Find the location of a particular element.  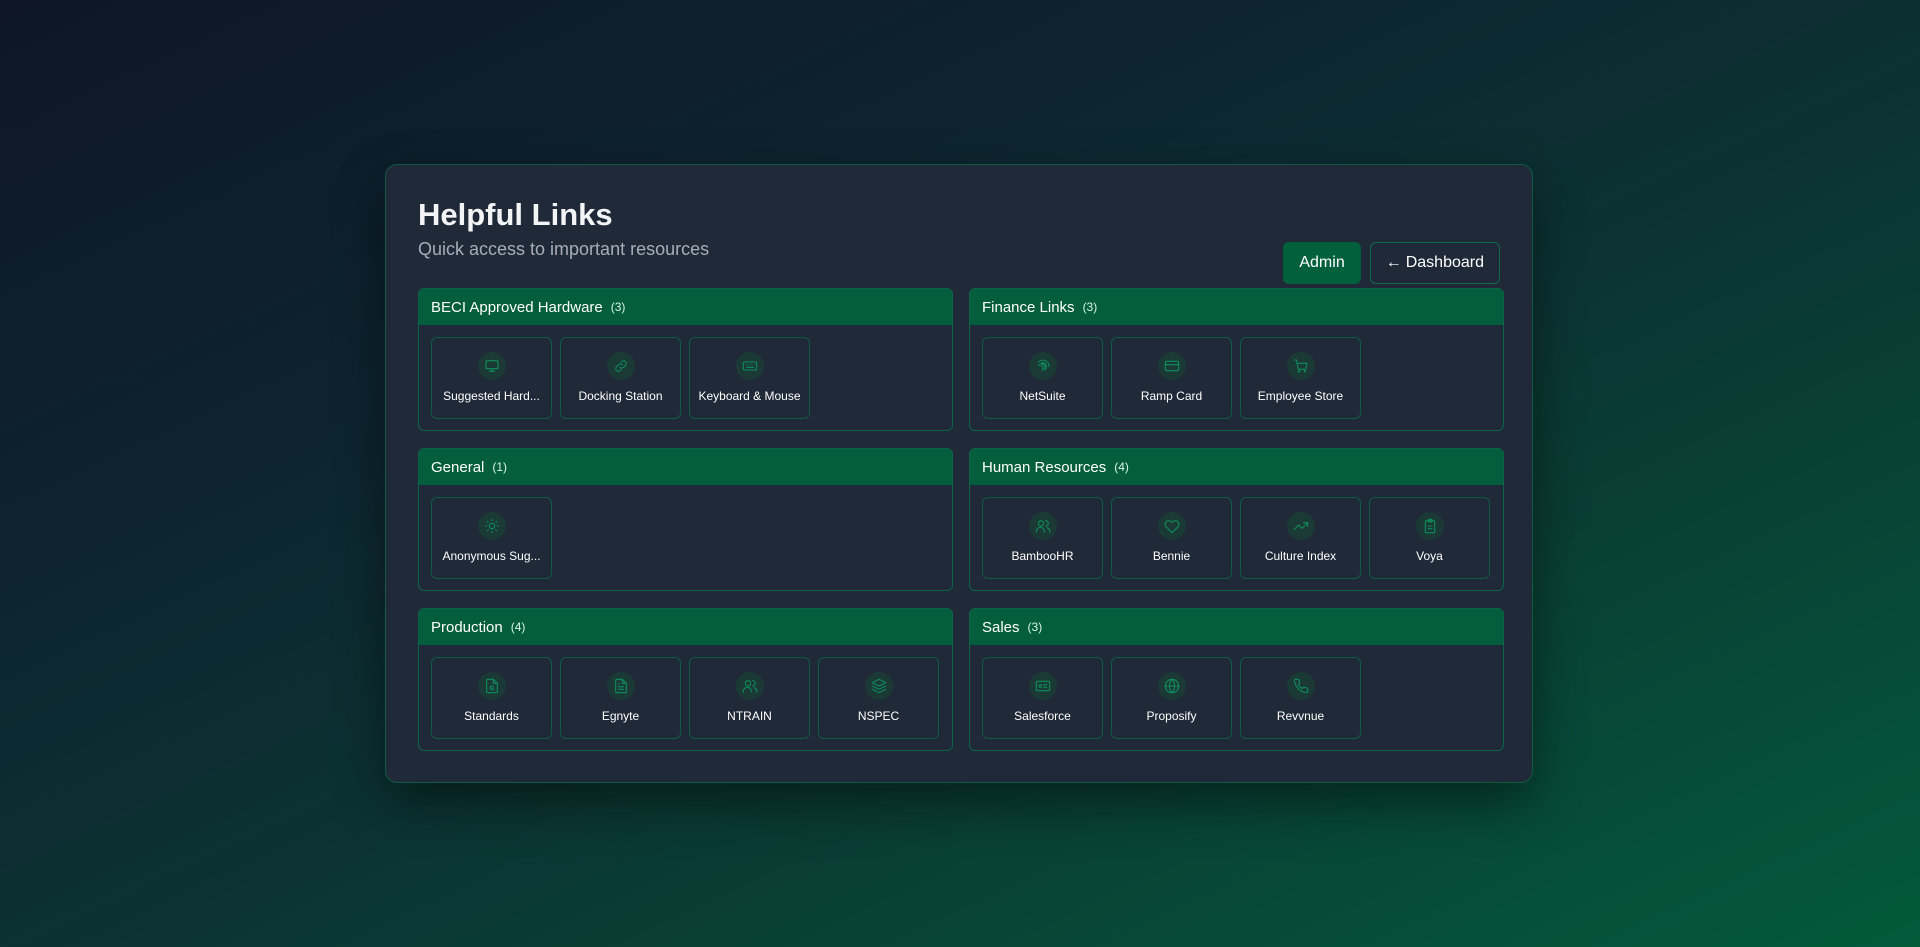

link-icon is located at coordinates (620, 366).